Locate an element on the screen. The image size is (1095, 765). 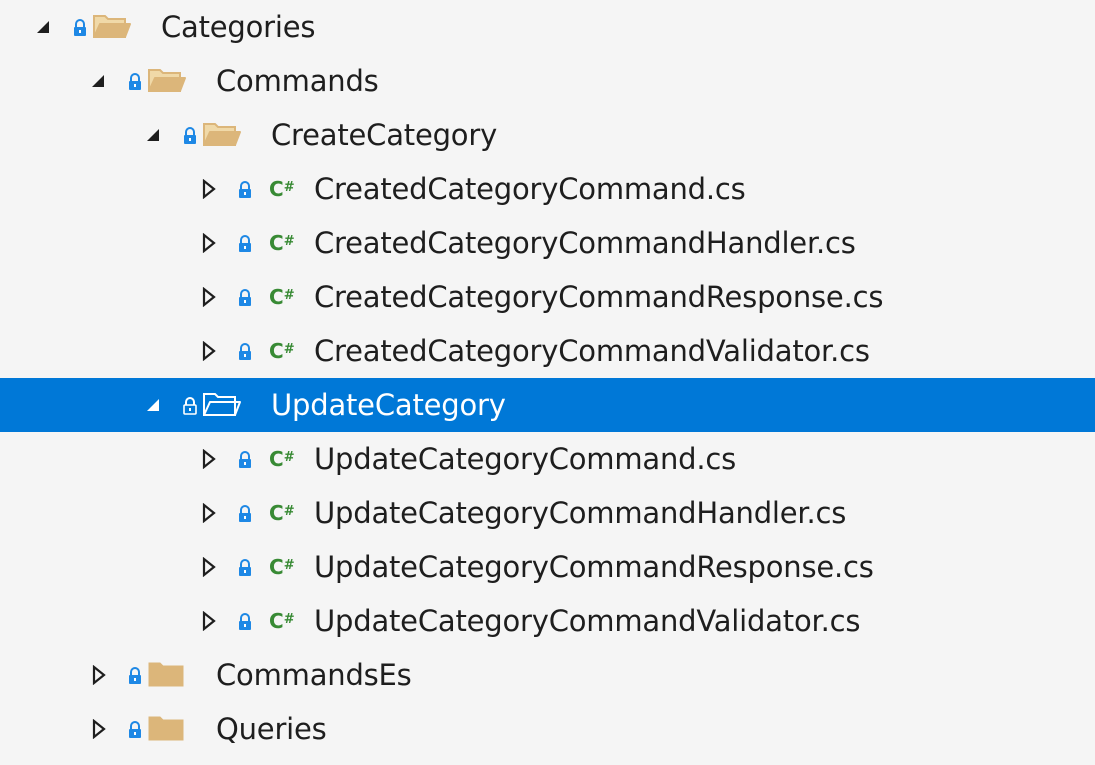
tree-item-label: CreatedCategoryCommand.cs is located at coordinates (530, 189).